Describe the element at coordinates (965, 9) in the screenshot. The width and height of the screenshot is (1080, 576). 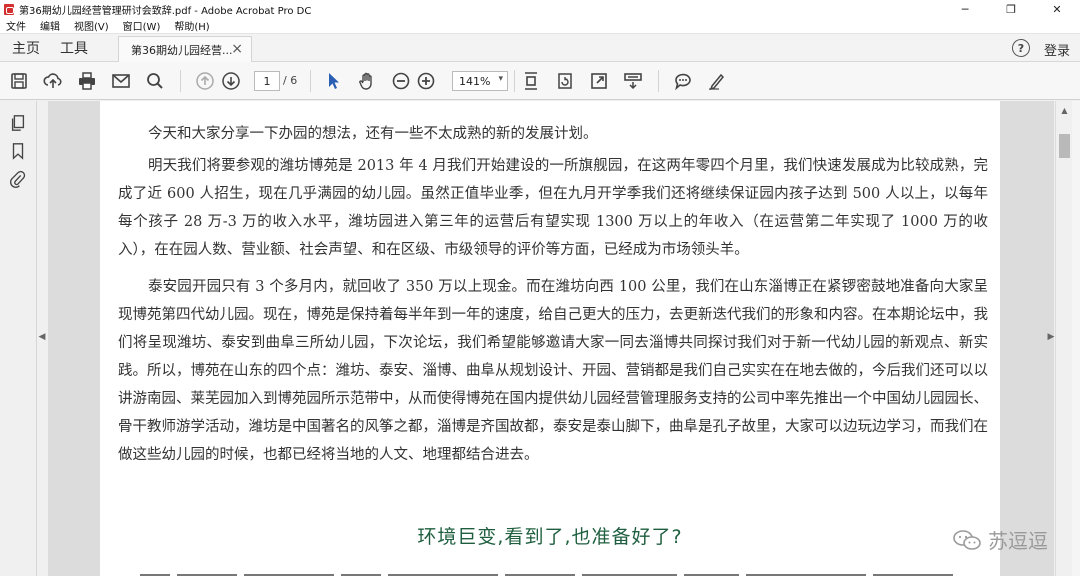
I see `minimize-button: ─` at that location.